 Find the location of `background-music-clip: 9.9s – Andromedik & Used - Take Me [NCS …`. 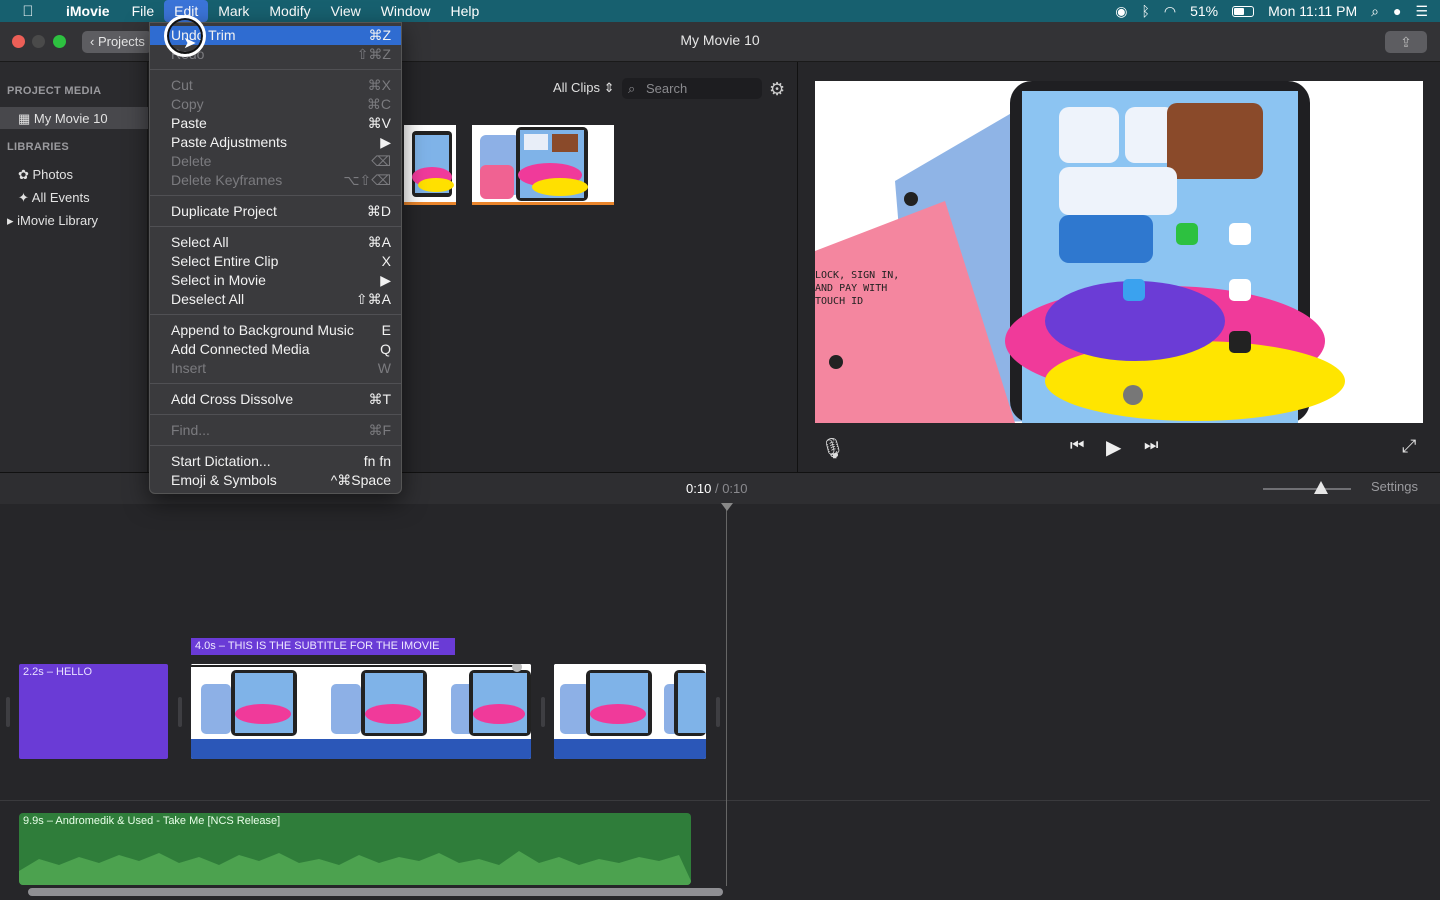

background-music-clip: 9.9s – Andromedik & Used - Take Me [NCS … is located at coordinates (355, 849).